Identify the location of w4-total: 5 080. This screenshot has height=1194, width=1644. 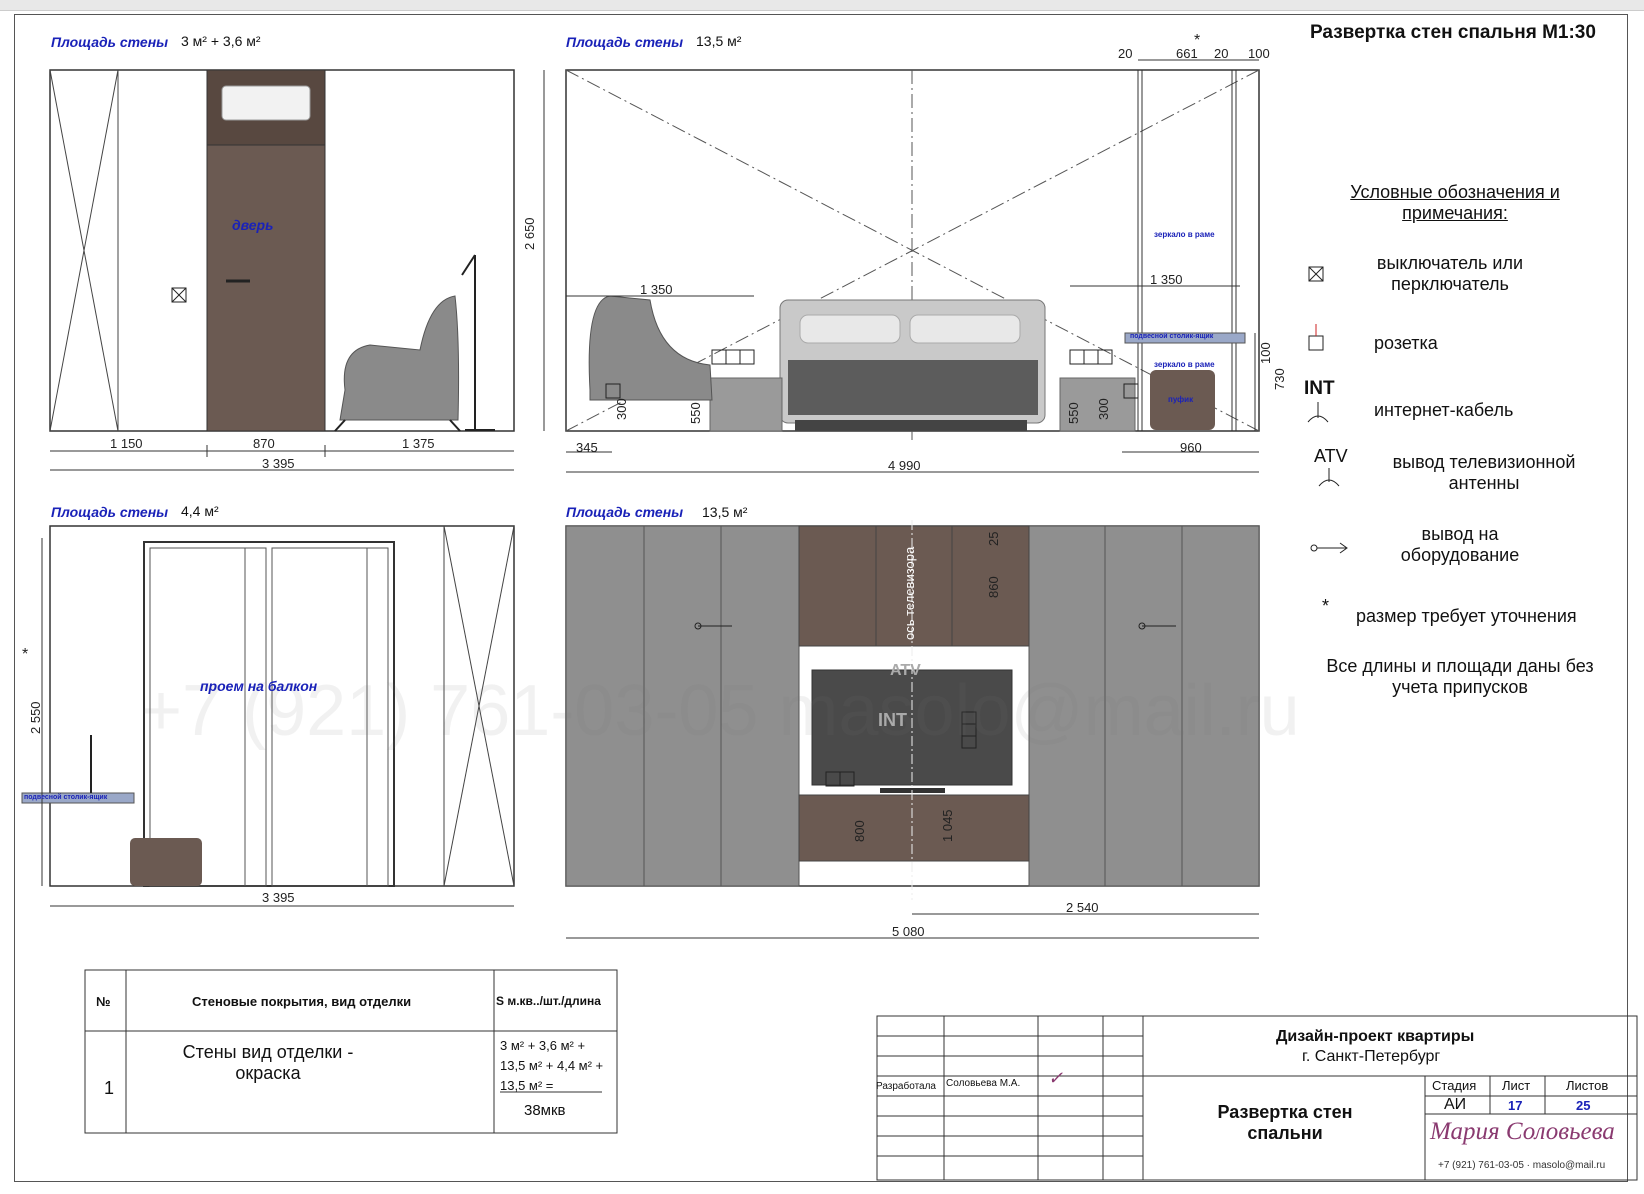
(908, 931).